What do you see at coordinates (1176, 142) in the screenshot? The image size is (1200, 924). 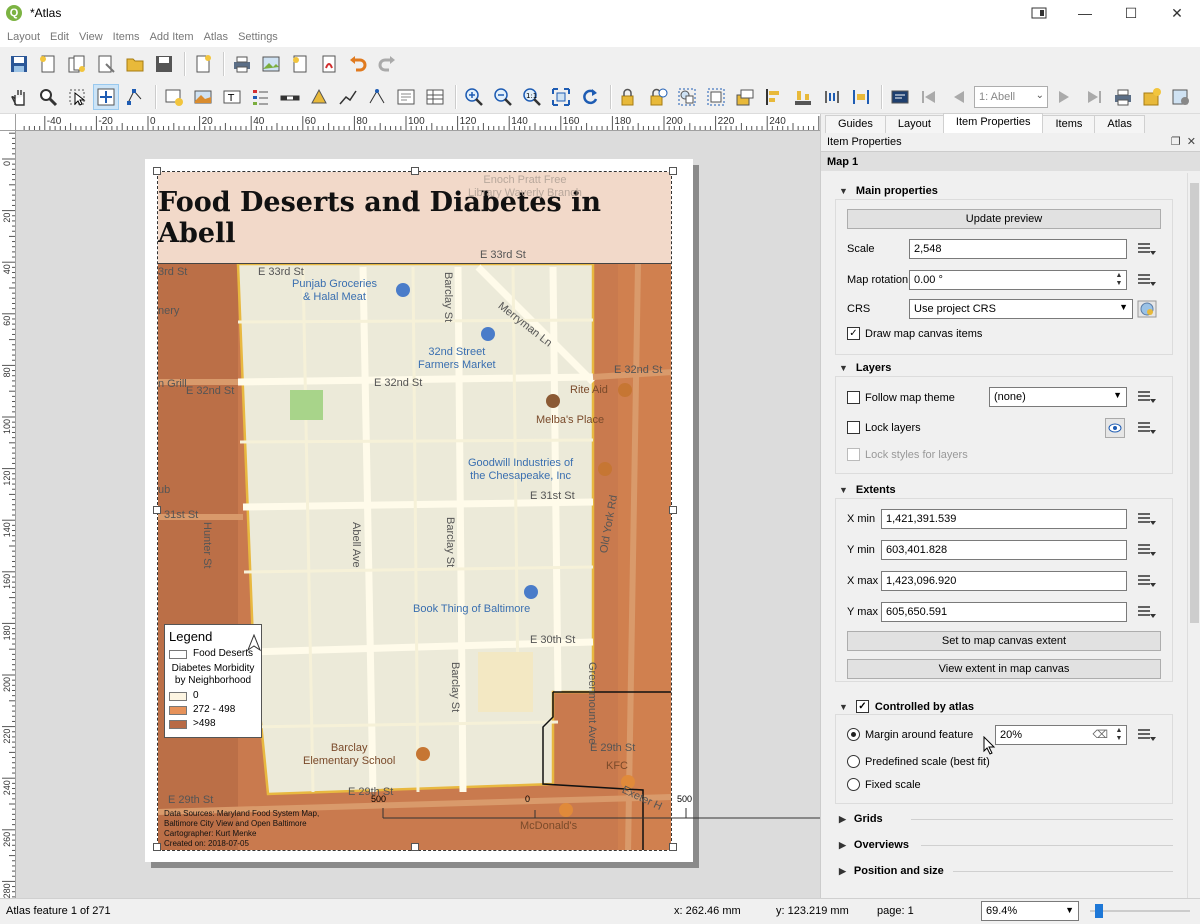 I see `float-panel-icon: ❐` at bounding box center [1176, 142].